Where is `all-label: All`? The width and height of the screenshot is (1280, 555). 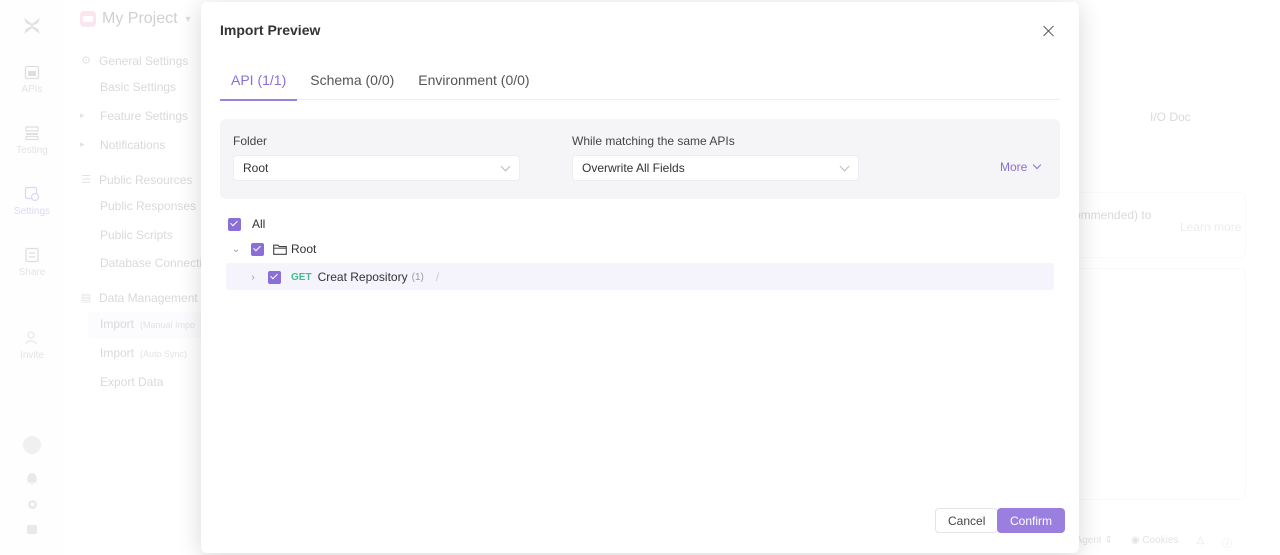
all-label: All is located at coordinates (259, 224).